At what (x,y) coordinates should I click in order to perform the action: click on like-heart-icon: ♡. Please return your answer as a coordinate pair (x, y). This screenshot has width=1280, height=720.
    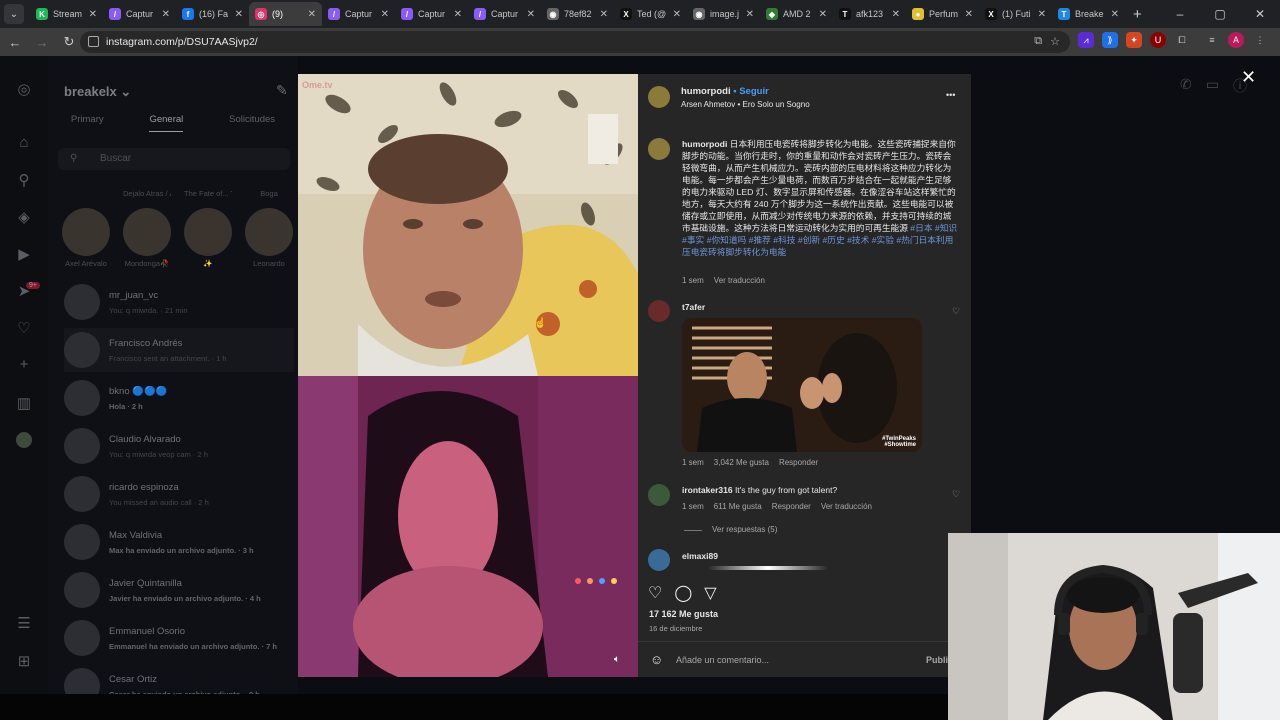
    Looking at the image, I should click on (655, 593).